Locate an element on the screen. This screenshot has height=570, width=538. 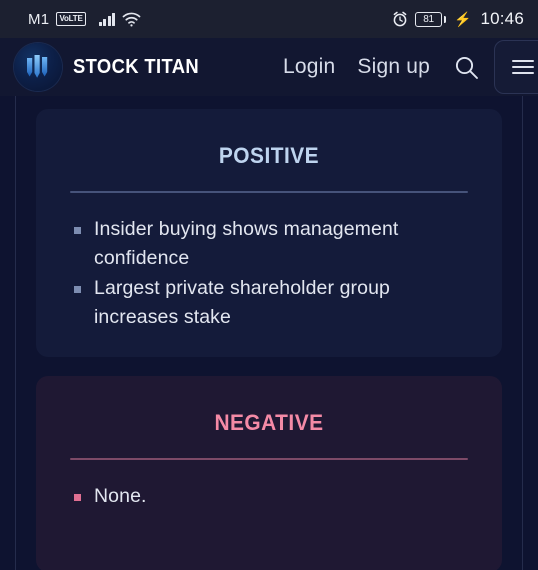
page-right-edge is located at coordinates (522, 333).